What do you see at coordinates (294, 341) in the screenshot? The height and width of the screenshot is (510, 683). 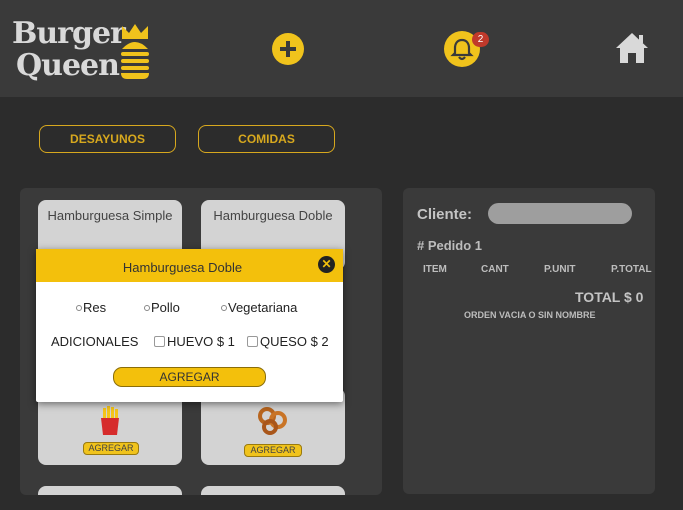 I see `extra-label: QUESO $ 2` at bounding box center [294, 341].